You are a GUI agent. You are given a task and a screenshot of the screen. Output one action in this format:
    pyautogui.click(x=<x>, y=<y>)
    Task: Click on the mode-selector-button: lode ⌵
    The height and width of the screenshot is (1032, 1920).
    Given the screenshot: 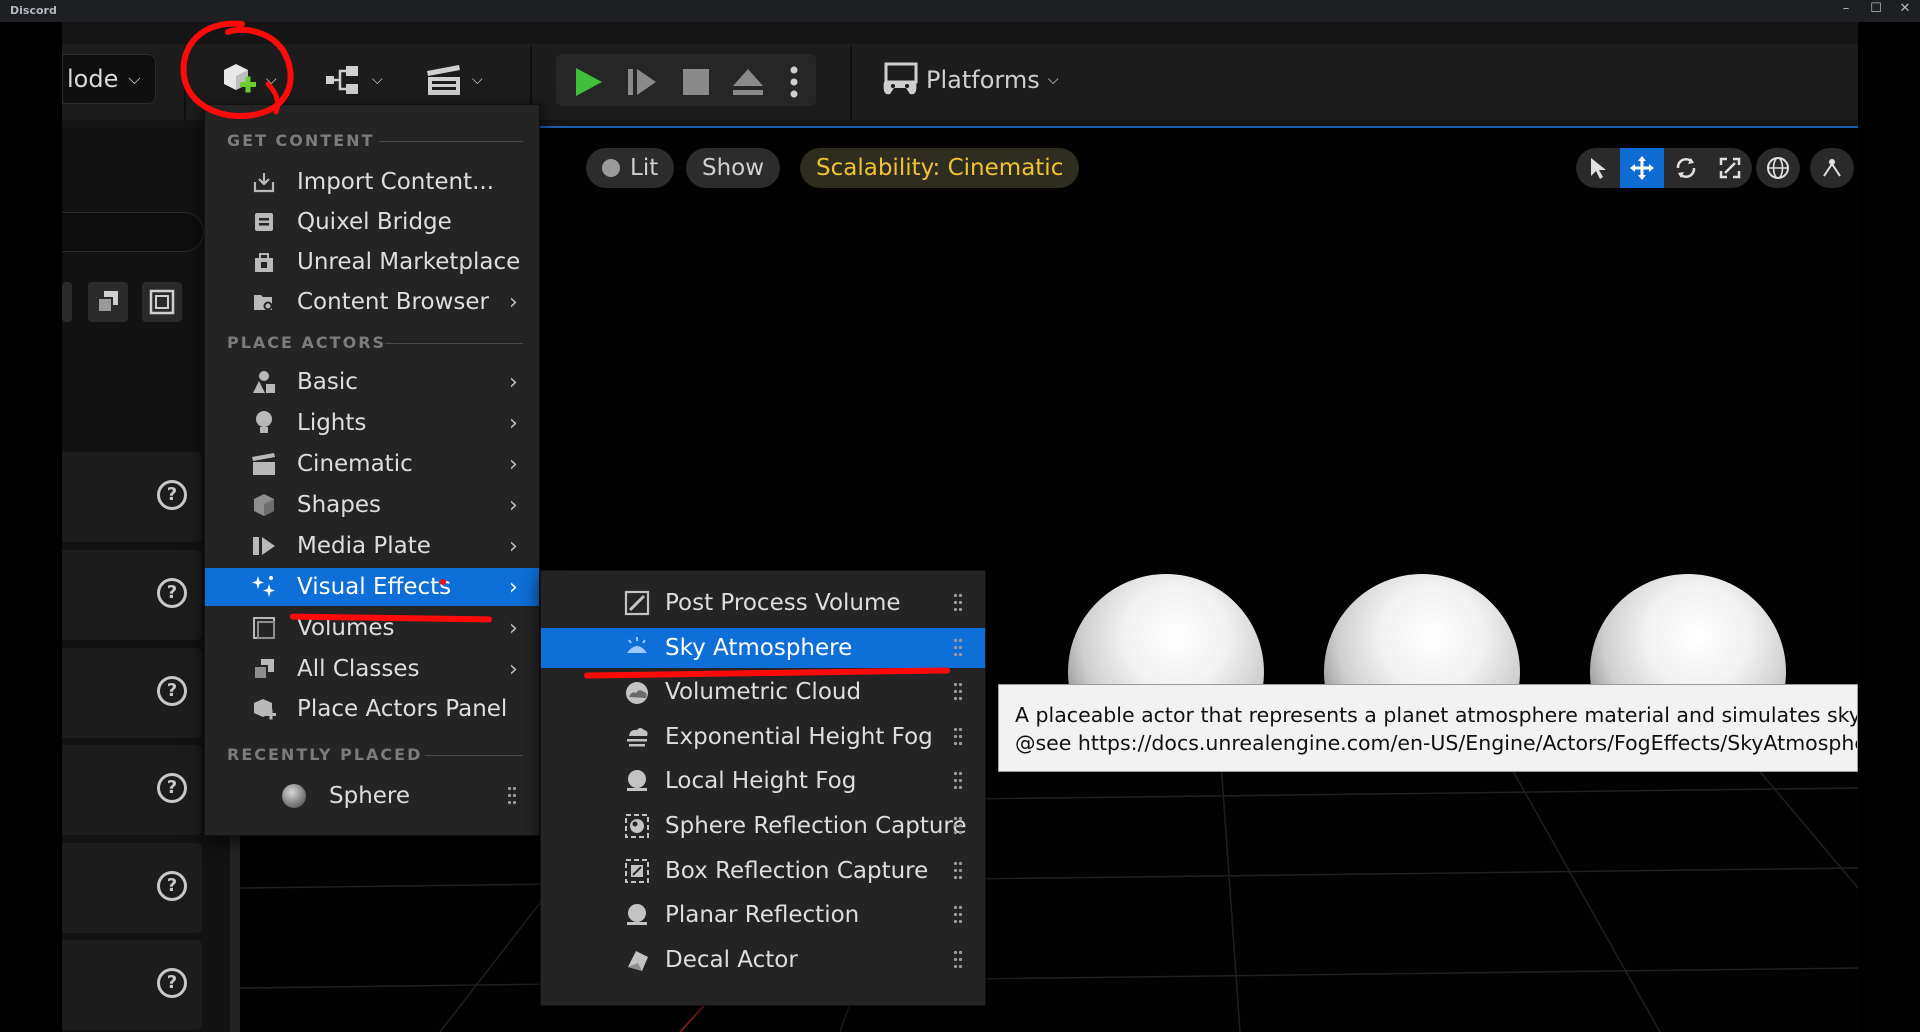 What is the action you would take?
    pyautogui.click(x=109, y=79)
    